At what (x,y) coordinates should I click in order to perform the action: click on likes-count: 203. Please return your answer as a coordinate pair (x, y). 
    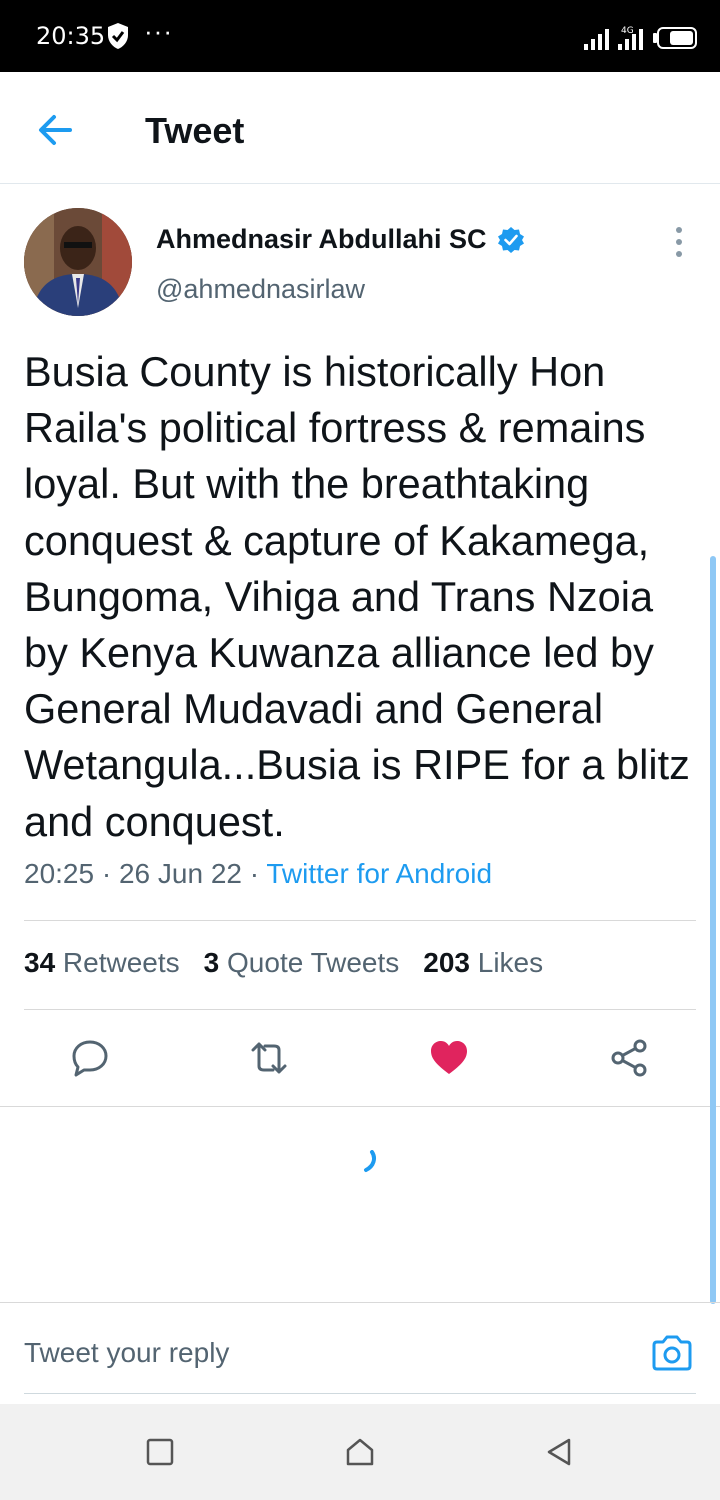
    Looking at the image, I should click on (446, 962).